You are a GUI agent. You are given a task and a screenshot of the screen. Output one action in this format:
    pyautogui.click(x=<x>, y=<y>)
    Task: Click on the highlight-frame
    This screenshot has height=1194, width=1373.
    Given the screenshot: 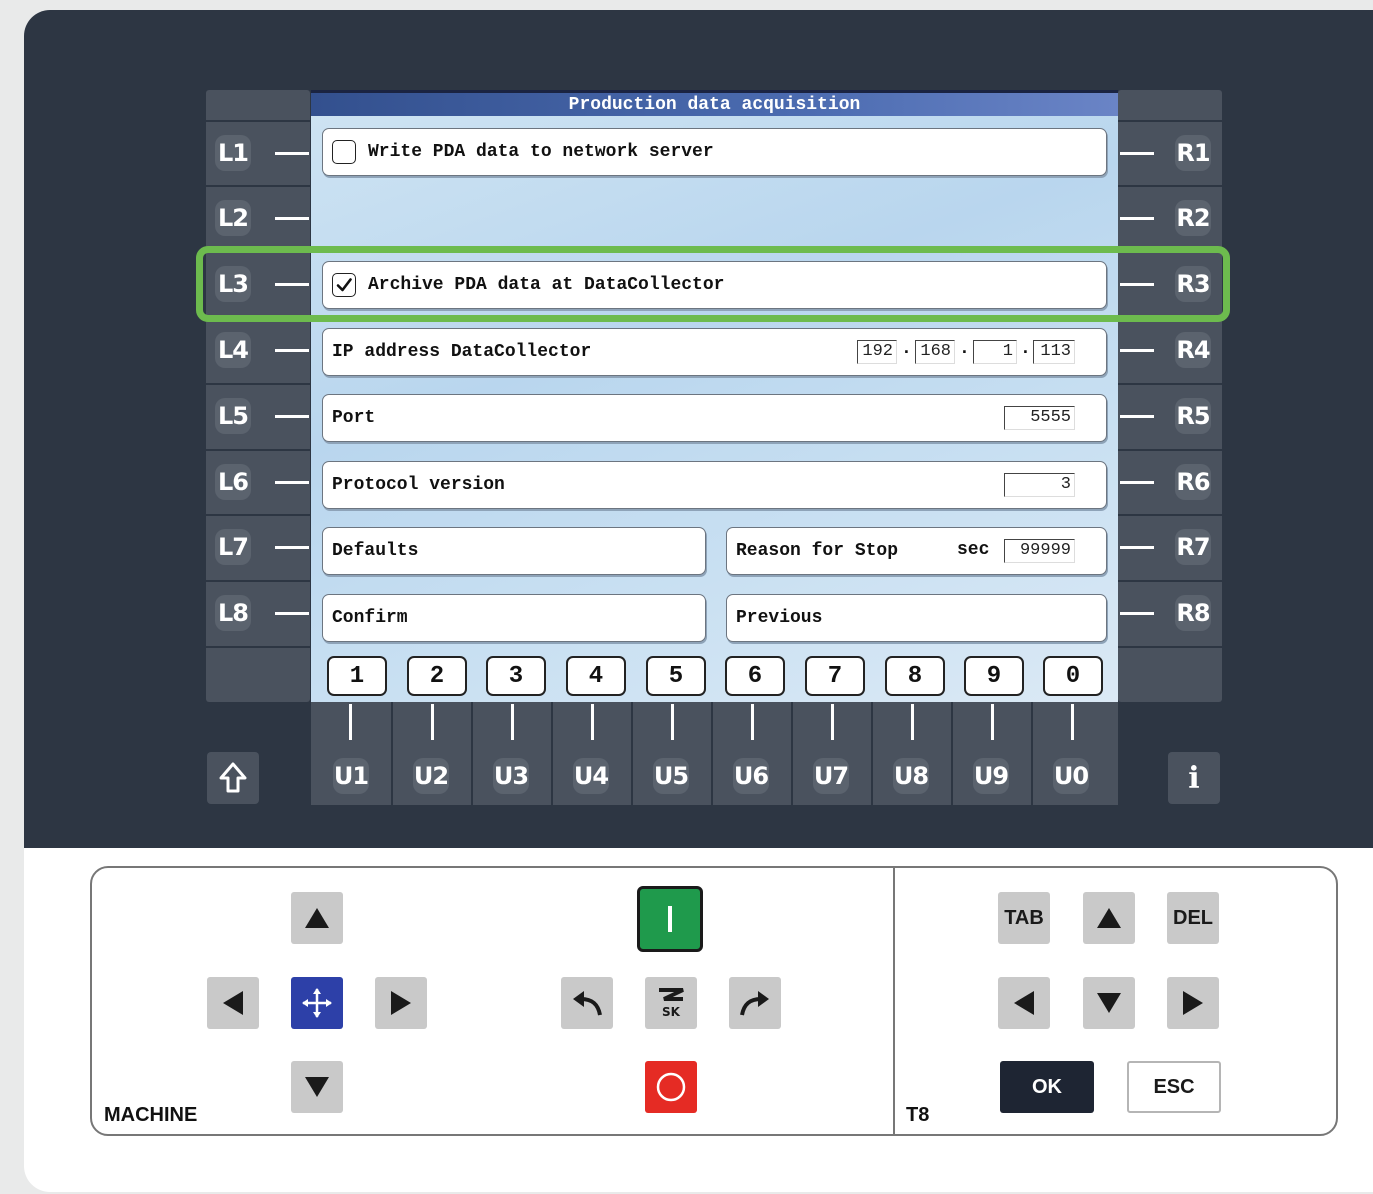 What is the action you would take?
    pyautogui.click(x=713, y=284)
    